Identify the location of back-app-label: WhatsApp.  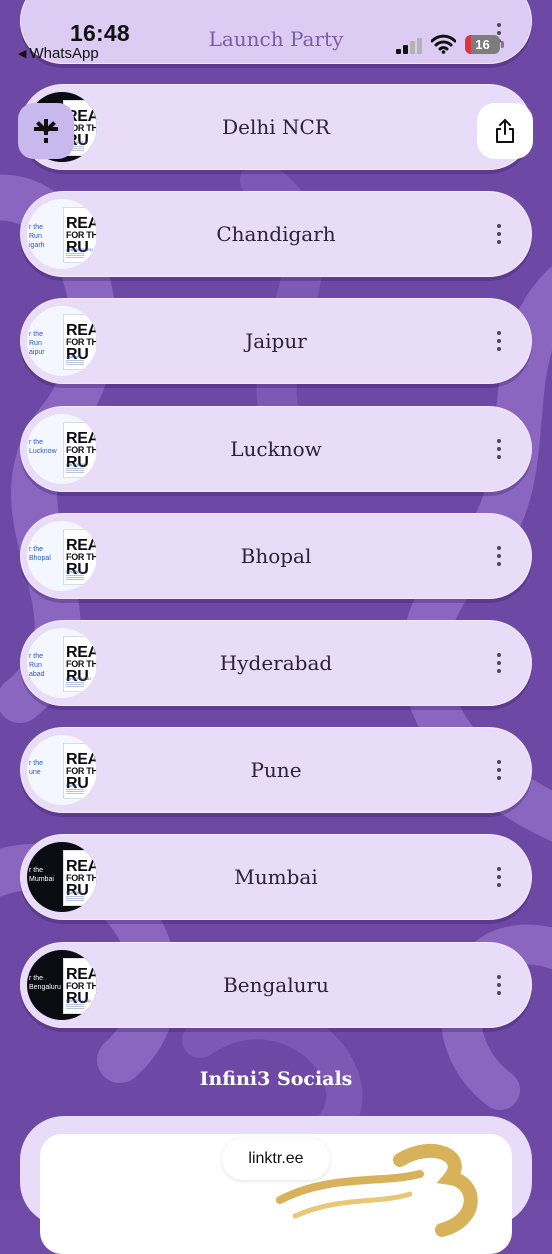
(64, 53).